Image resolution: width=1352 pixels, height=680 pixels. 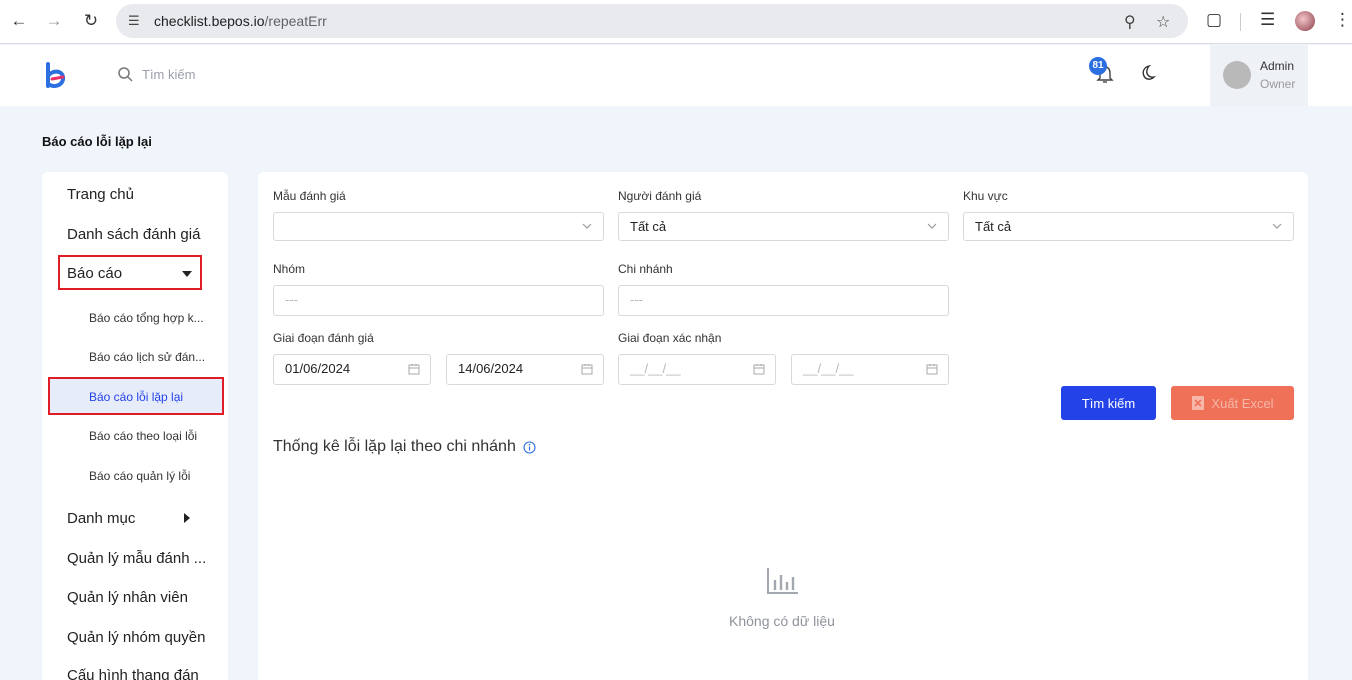 What do you see at coordinates (1278, 84) in the screenshot?
I see `user-role: Owner` at bounding box center [1278, 84].